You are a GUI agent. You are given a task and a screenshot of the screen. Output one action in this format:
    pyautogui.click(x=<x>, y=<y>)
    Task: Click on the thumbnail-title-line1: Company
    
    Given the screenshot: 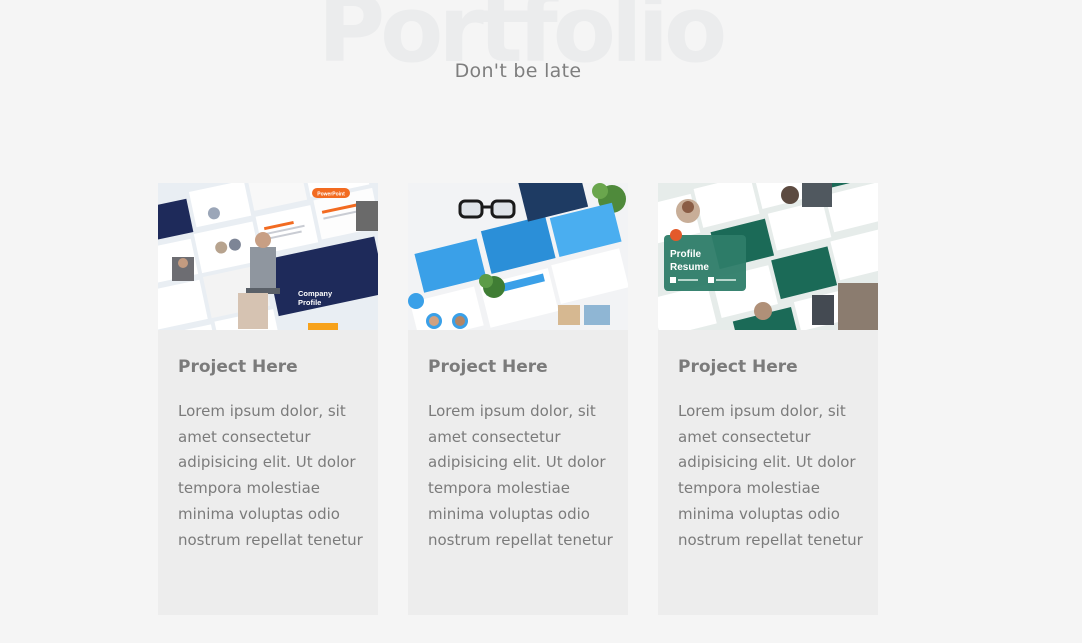 What is the action you would take?
    pyautogui.click(x=315, y=293)
    